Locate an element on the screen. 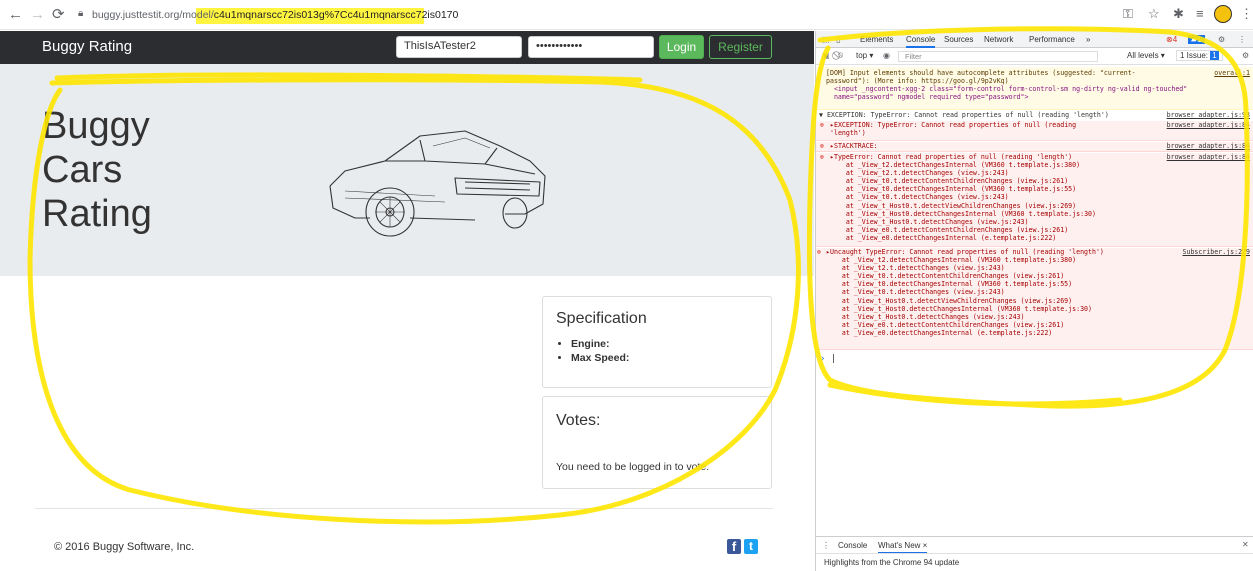 Image resolution: width=1253 pixels, height=571 pixels. profile-avatar is located at coordinates (1223, 14).